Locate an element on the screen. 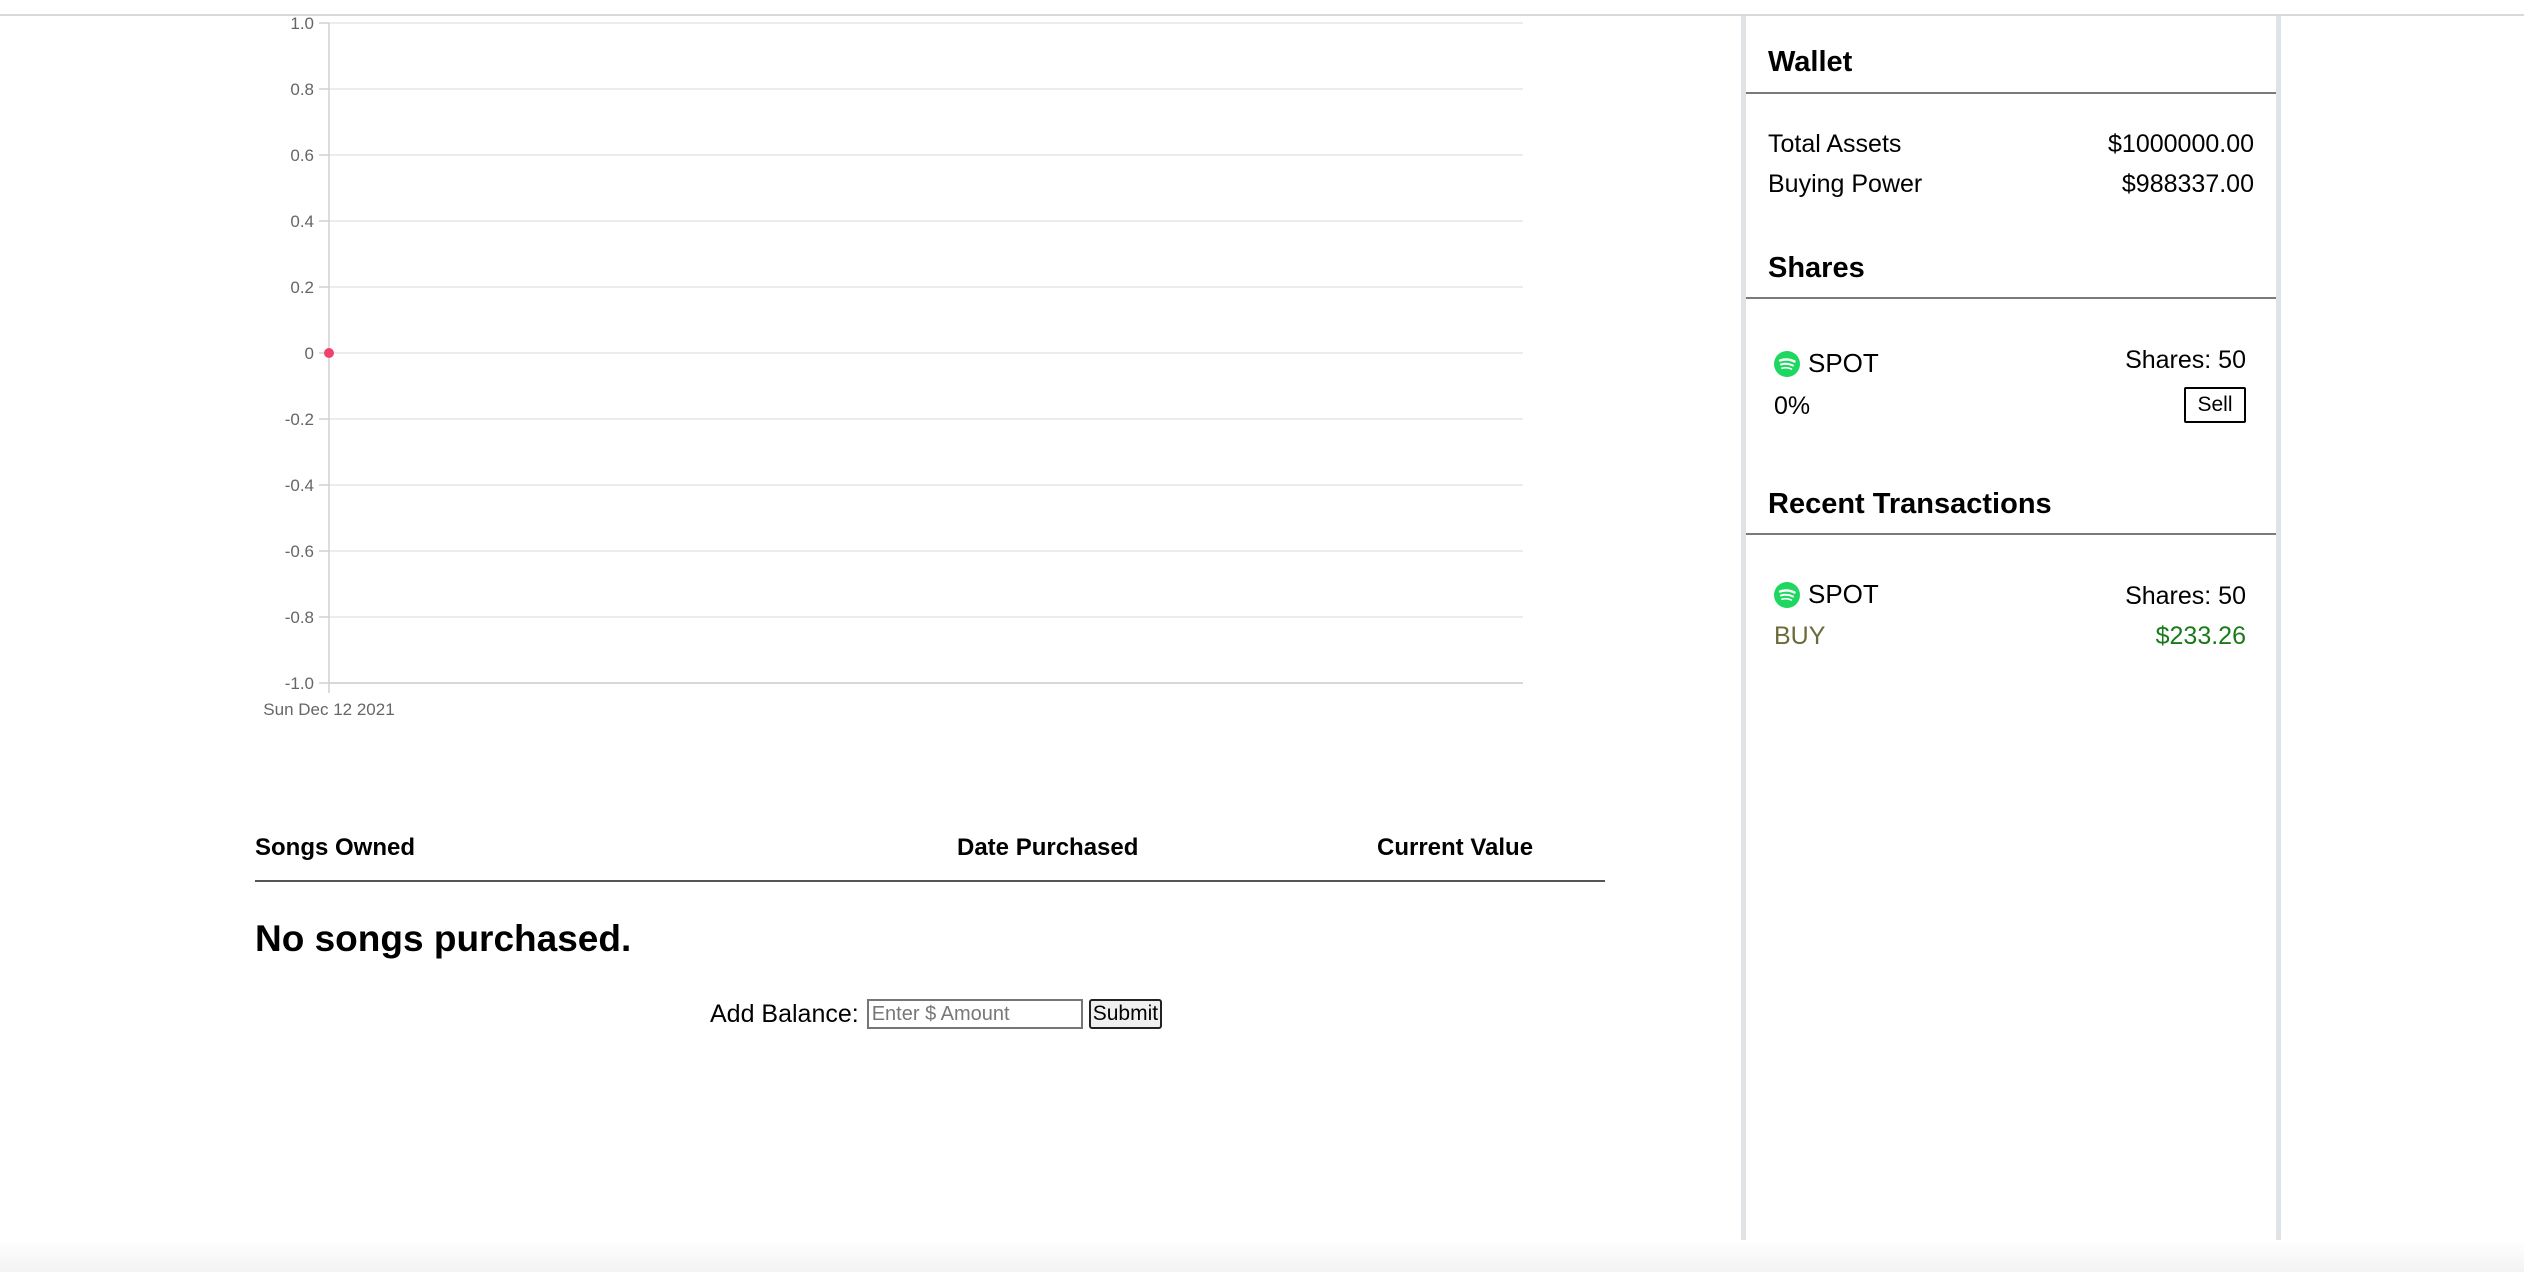 Image resolution: width=2524 pixels, height=1272 pixels. shares-divider is located at coordinates (2011, 298).